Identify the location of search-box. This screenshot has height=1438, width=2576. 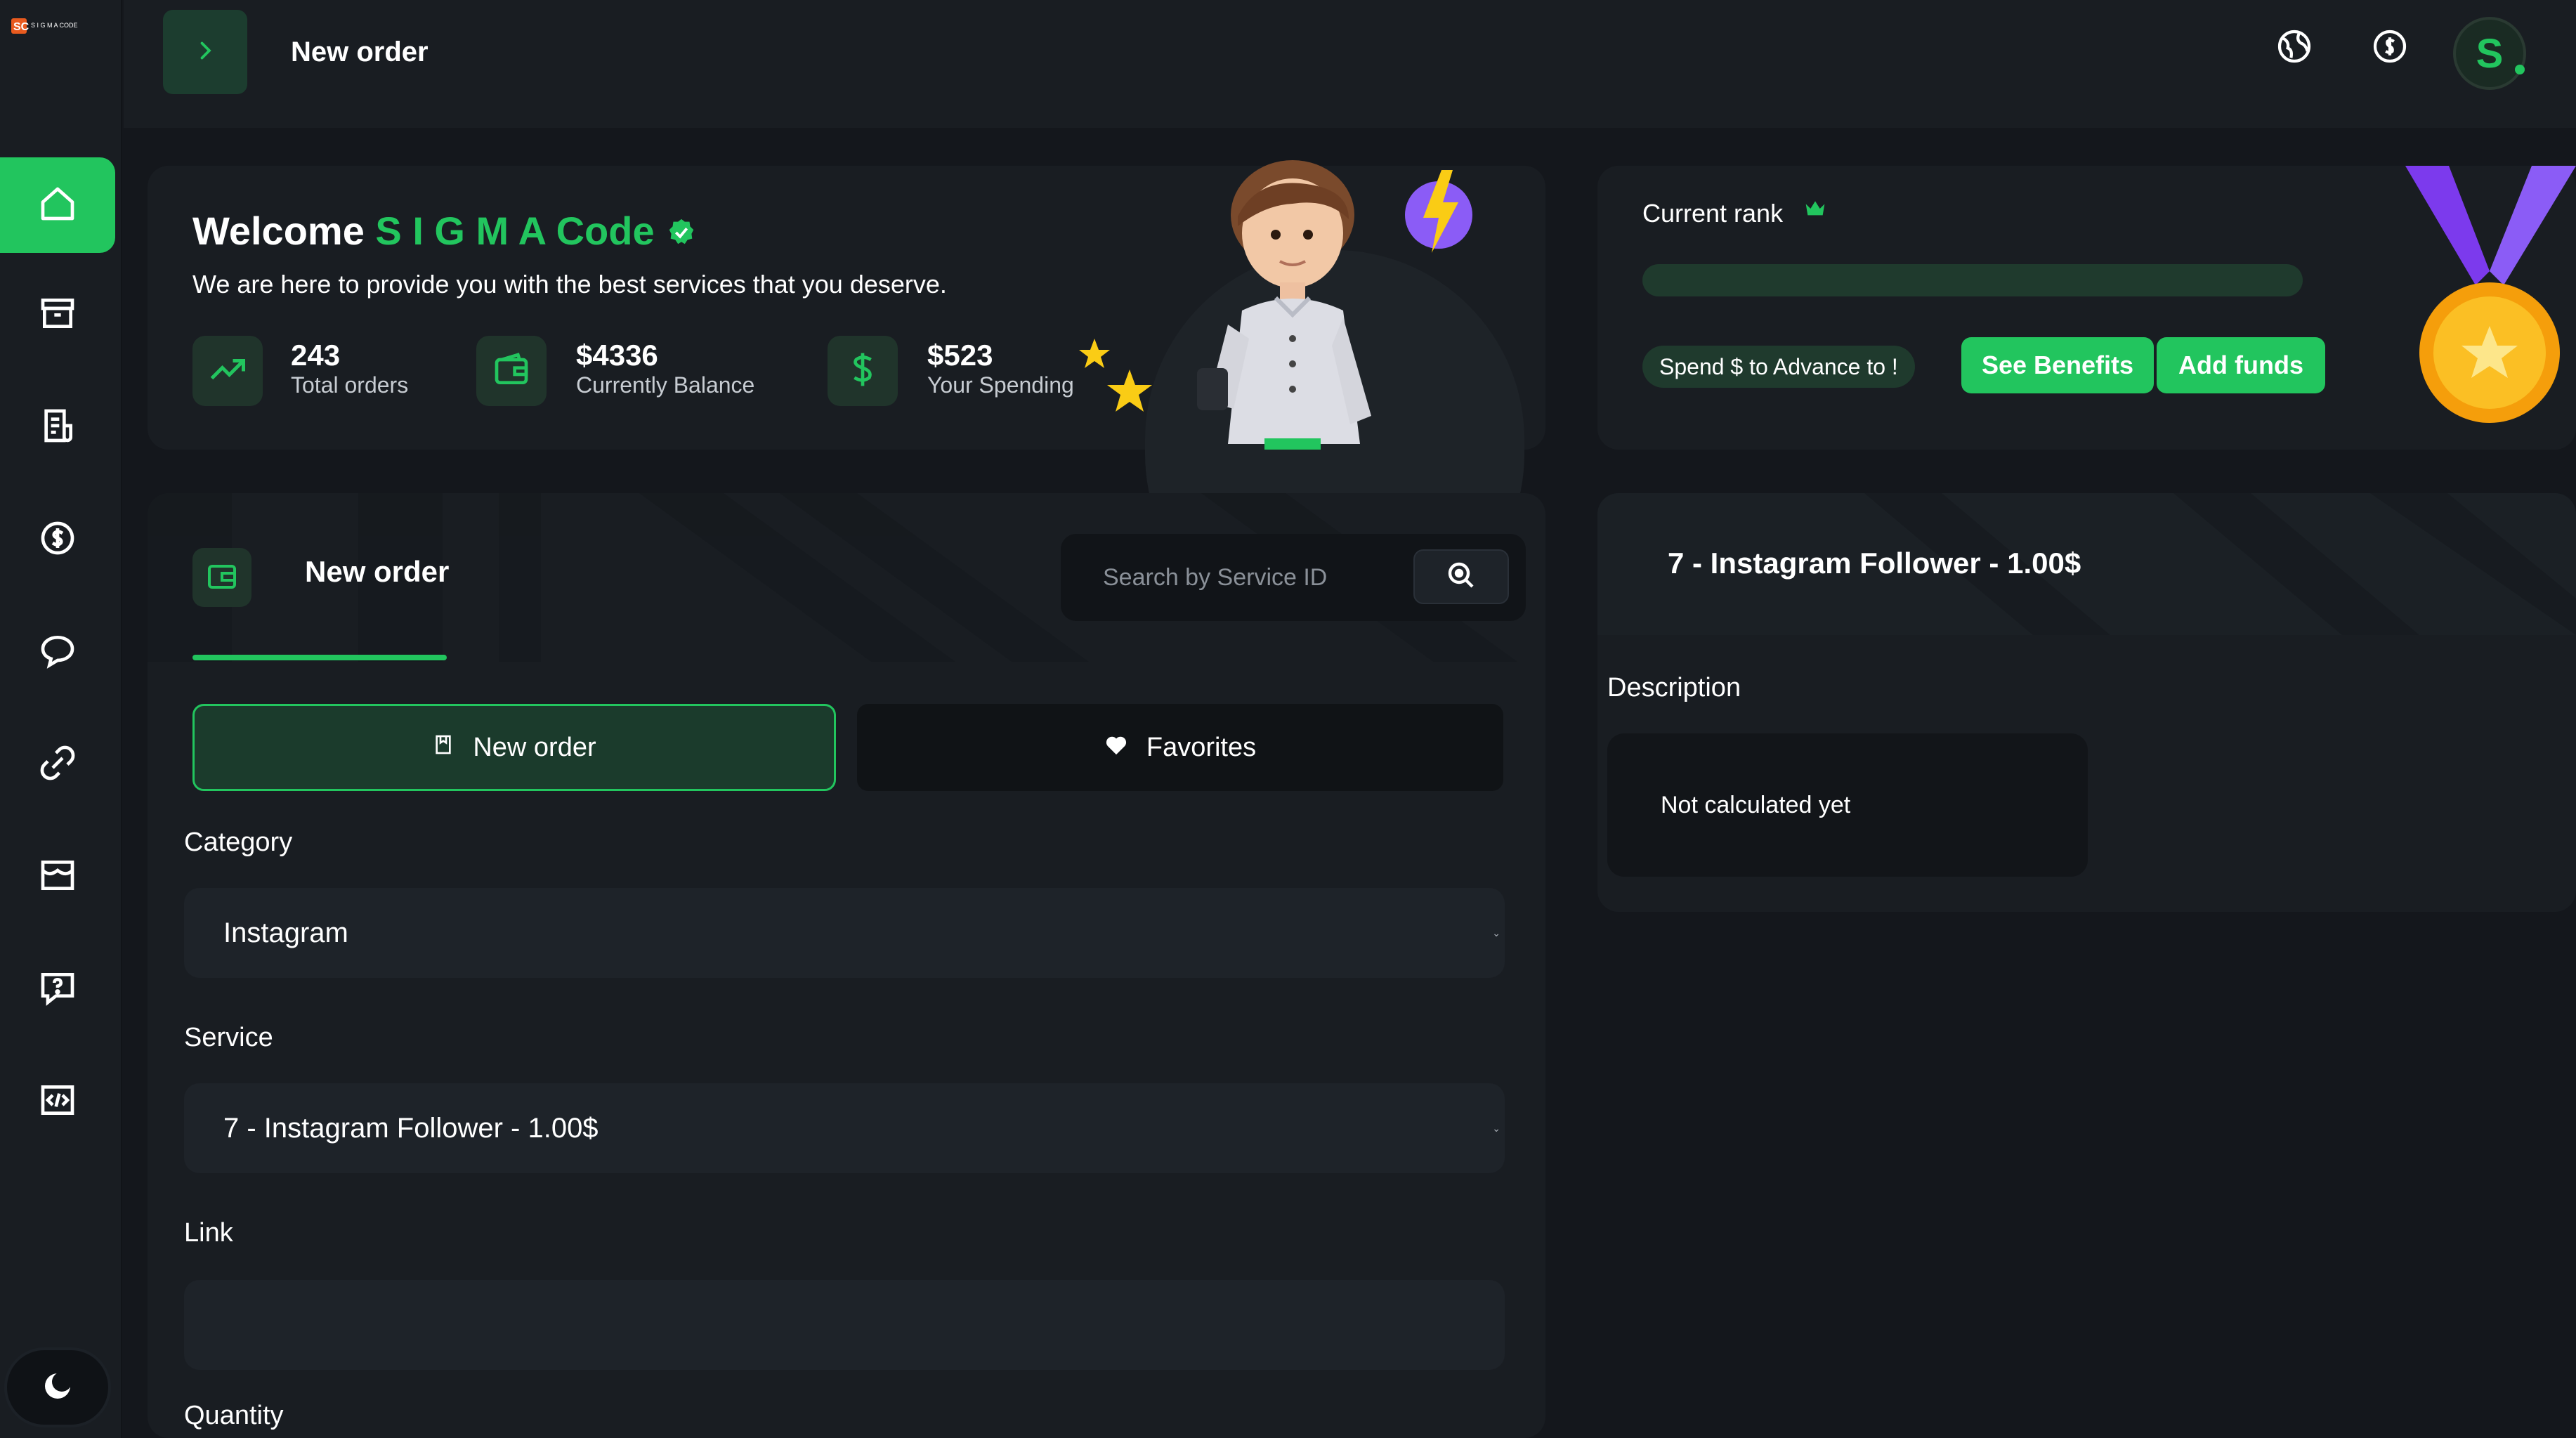
(1294, 577).